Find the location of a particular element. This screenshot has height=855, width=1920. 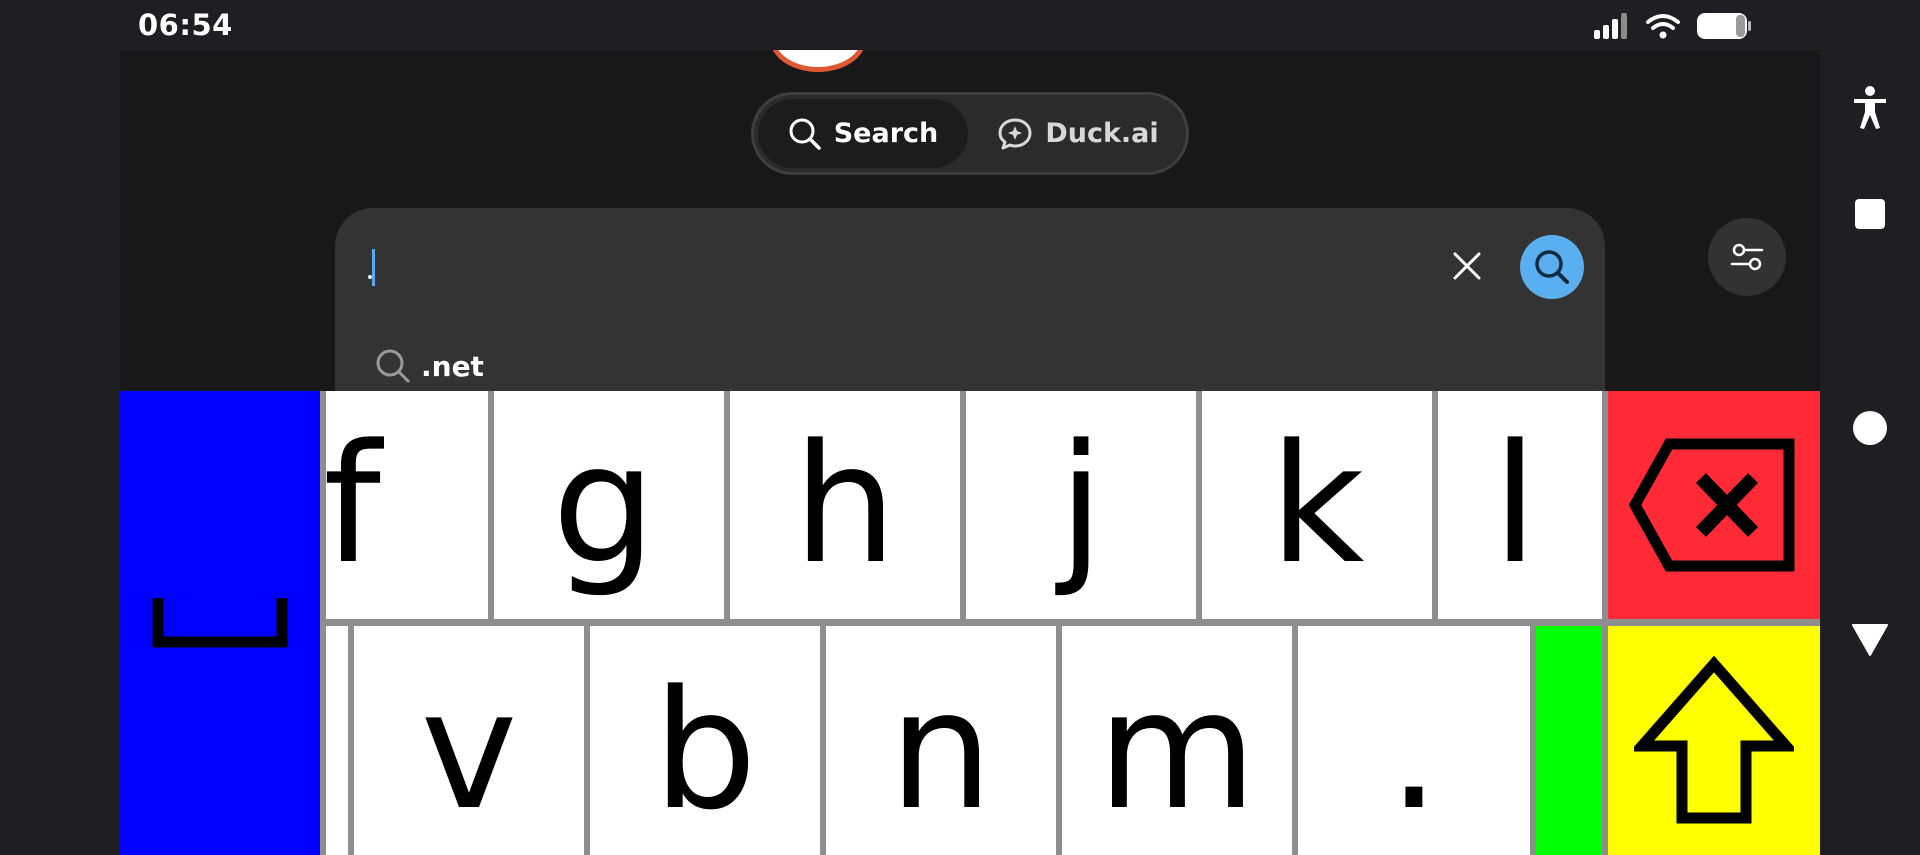

green-key is located at coordinates (1569, 740).